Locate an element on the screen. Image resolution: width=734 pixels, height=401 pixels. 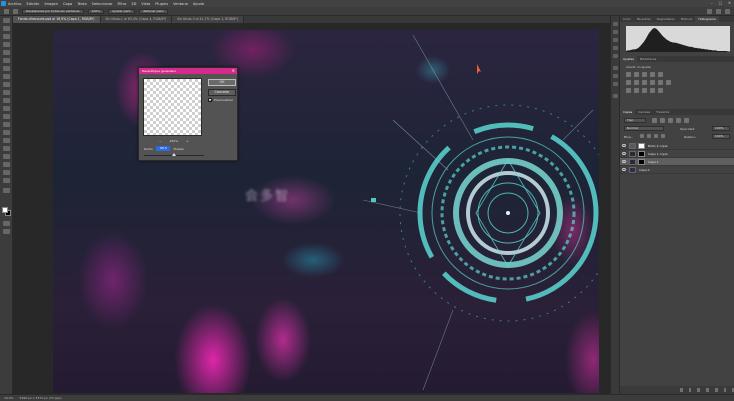
type-tool-icon is located at coordinates (6, 148).